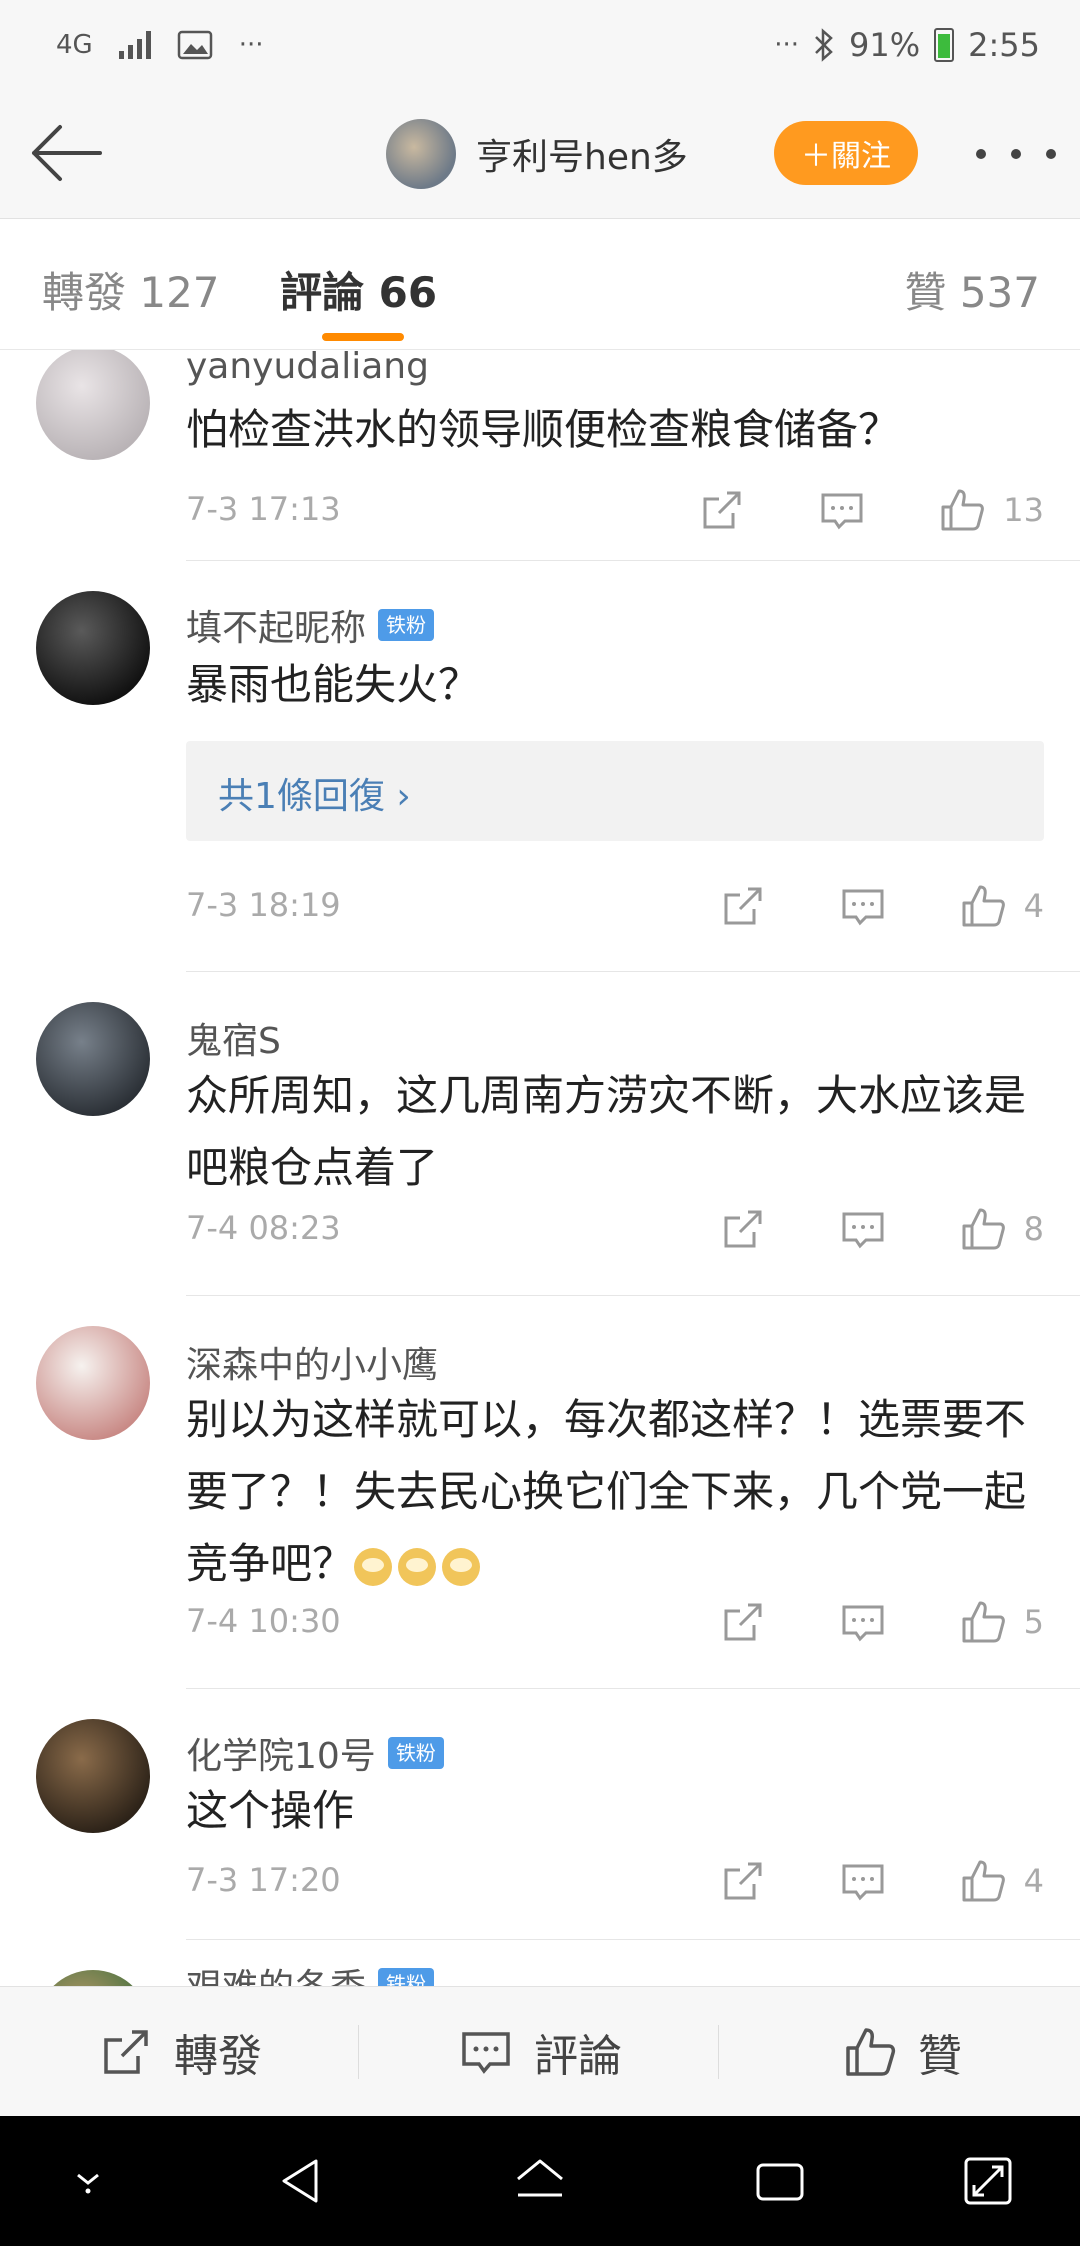  What do you see at coordinates (902, 2052) in the screenshot?
I see `like-action-button: 贊` at bounding box center [902, 2052].